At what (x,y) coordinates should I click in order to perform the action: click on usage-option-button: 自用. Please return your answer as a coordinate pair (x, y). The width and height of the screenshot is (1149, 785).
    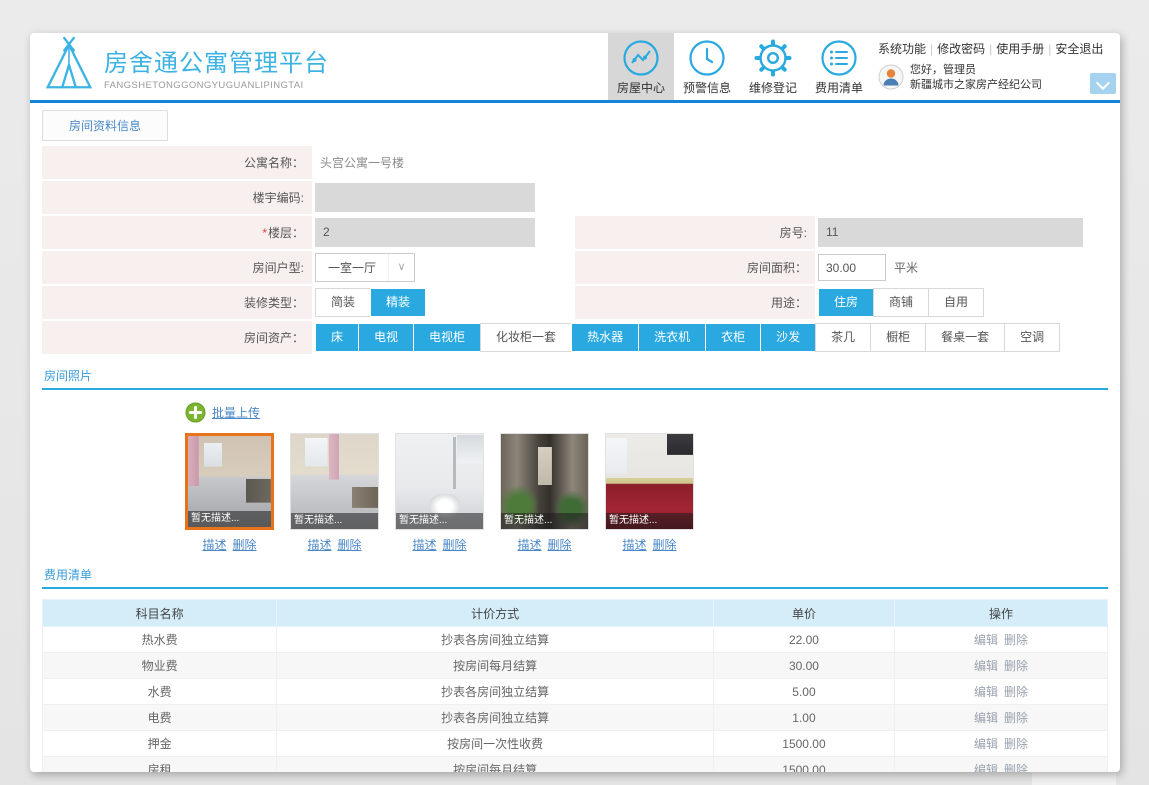
    Looking at the image, I should click on (956, 302).